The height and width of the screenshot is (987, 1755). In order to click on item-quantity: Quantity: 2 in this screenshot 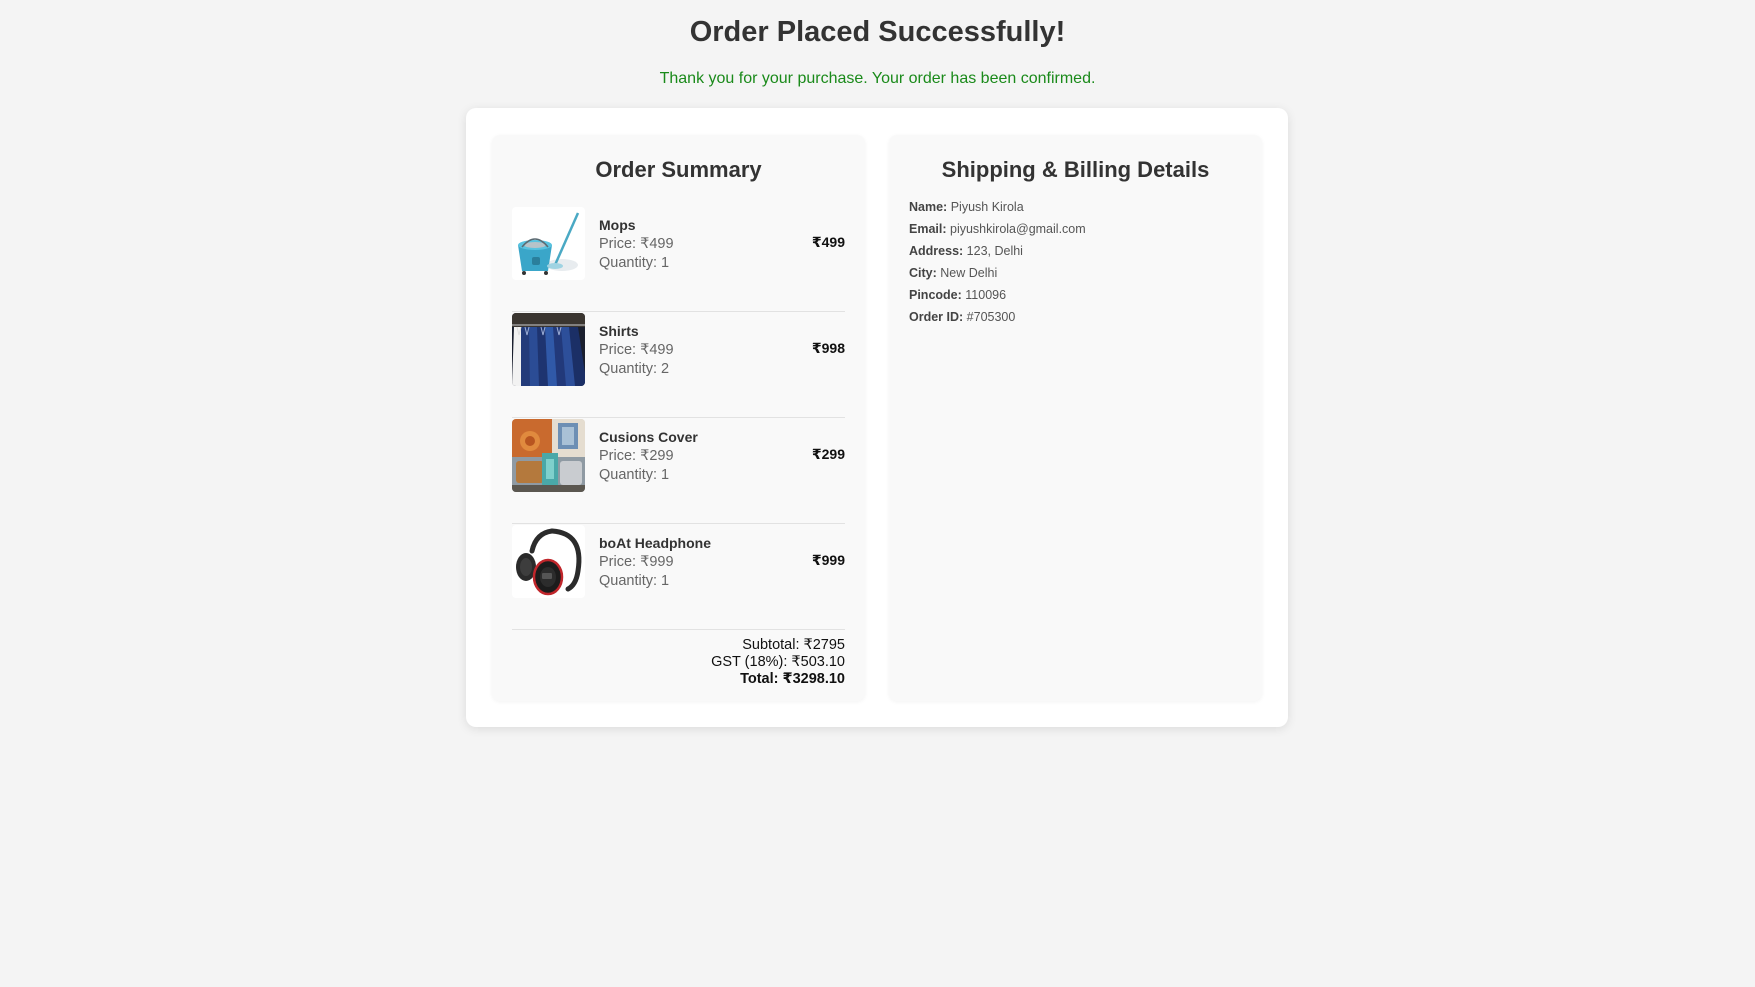, I will do `click(634, 369)`.